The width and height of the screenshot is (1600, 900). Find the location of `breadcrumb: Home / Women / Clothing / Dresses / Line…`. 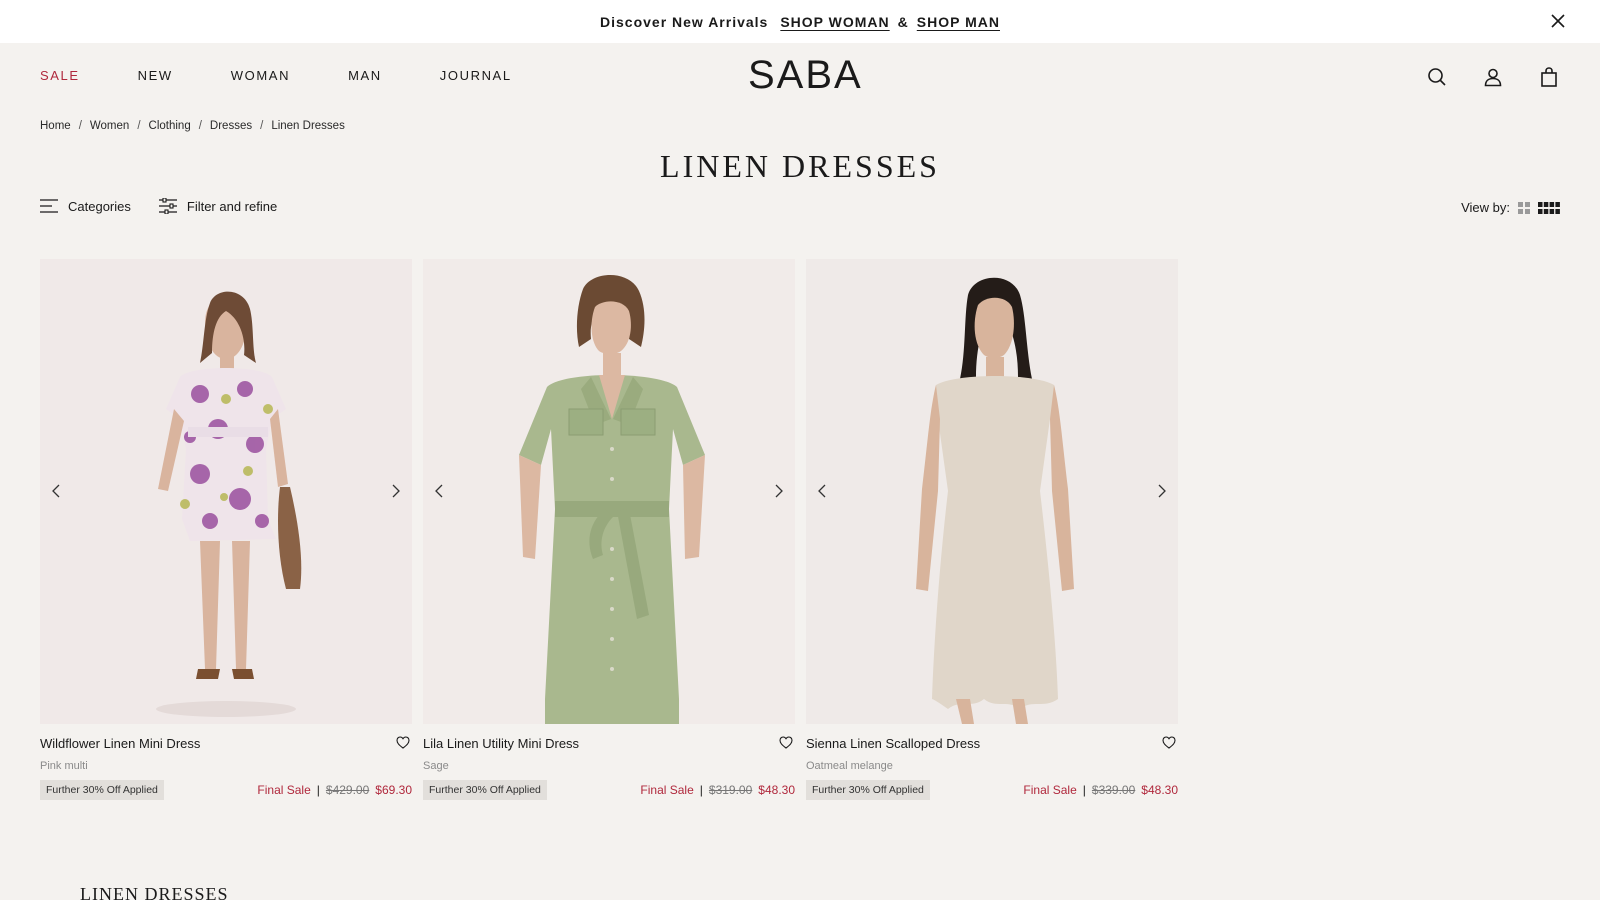

breadcrumb: Home / Women / Clothing / Dresses / Line… is located at coordinates (192, 126).